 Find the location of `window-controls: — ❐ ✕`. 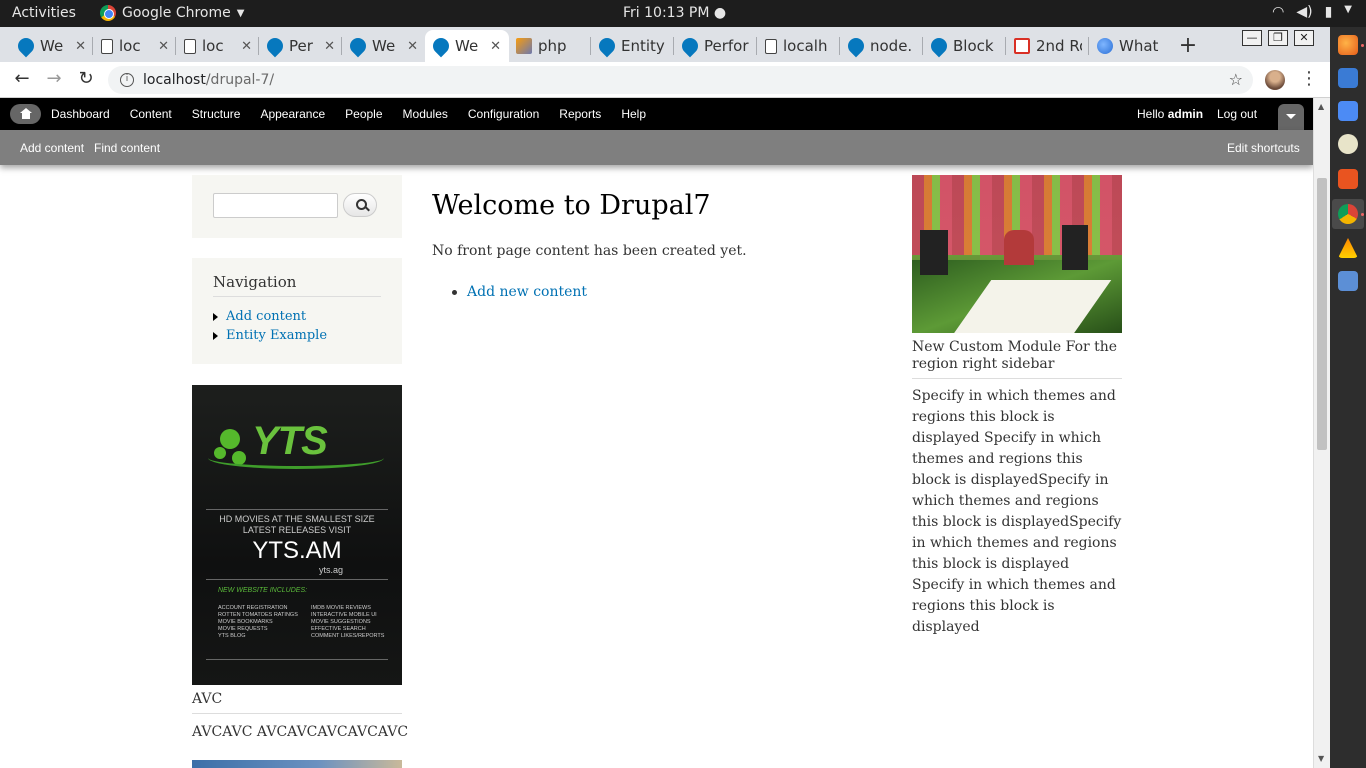

window-controls: — ❐ ✕ is located at coordinates (1278, 38).